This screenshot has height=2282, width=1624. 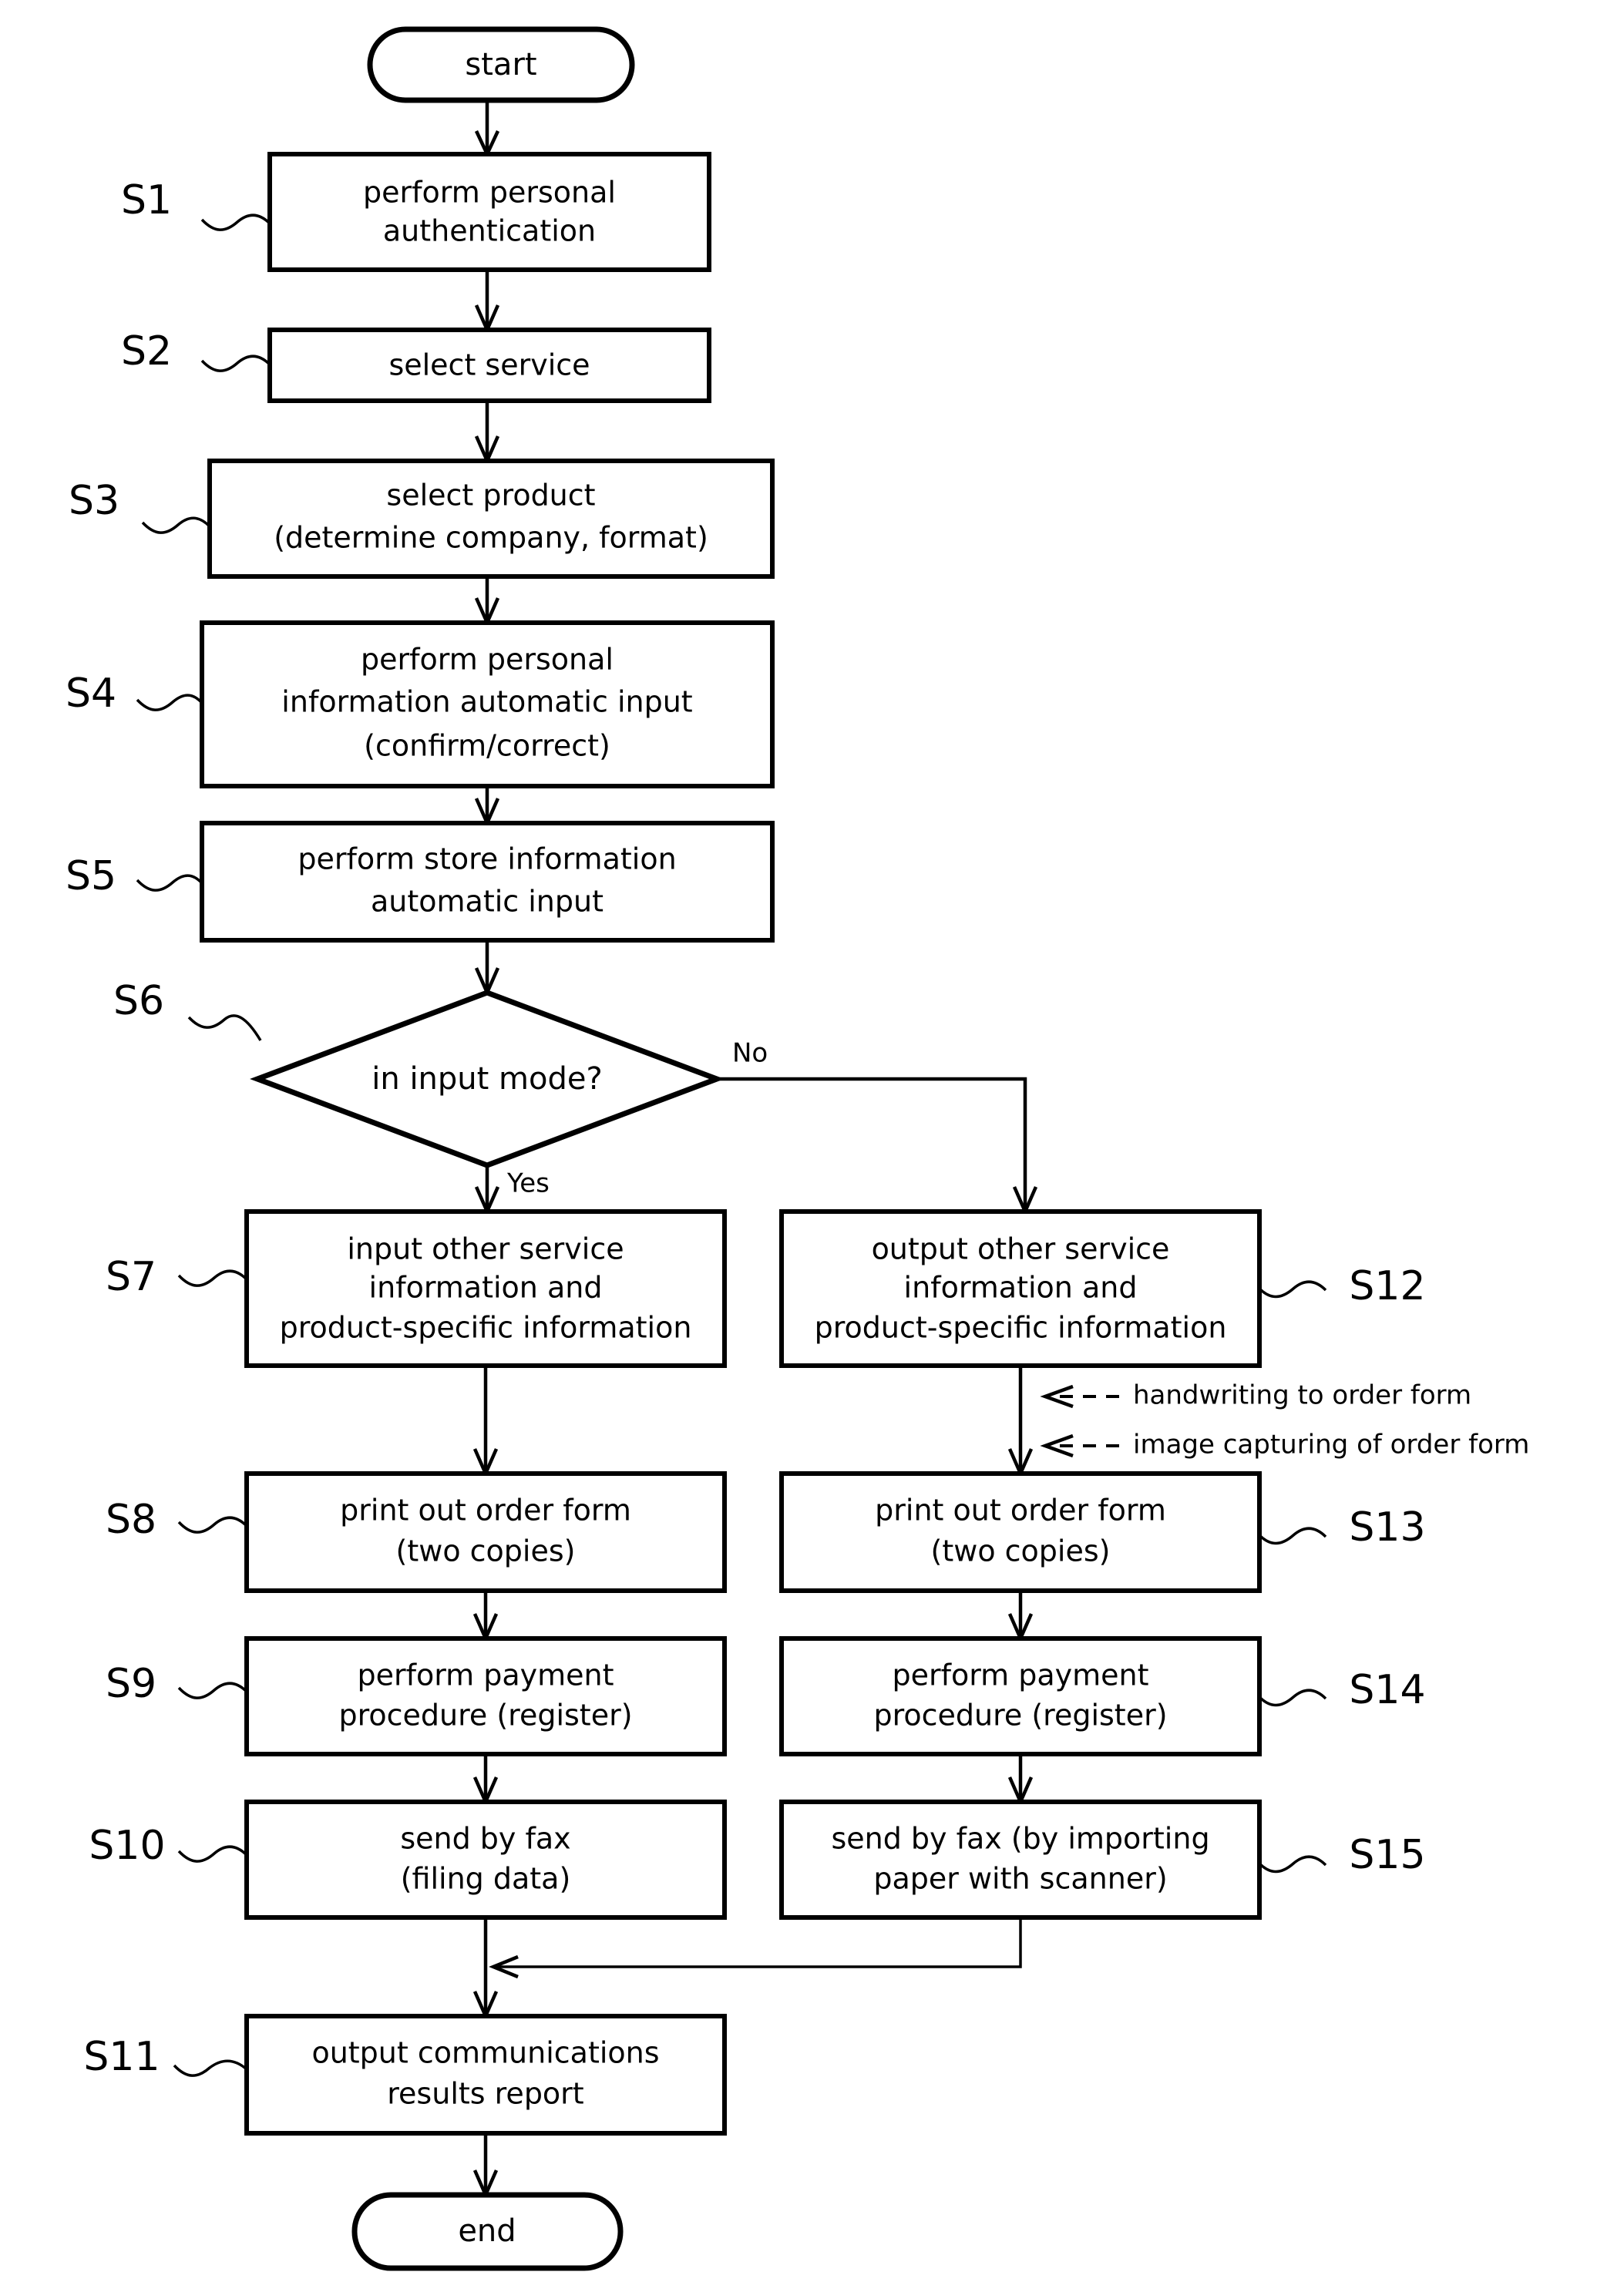 What do you see at coordinates (235, 363) in the screenshot?
I see `s2-squiggle-leader` at bounding box center [235, 363].